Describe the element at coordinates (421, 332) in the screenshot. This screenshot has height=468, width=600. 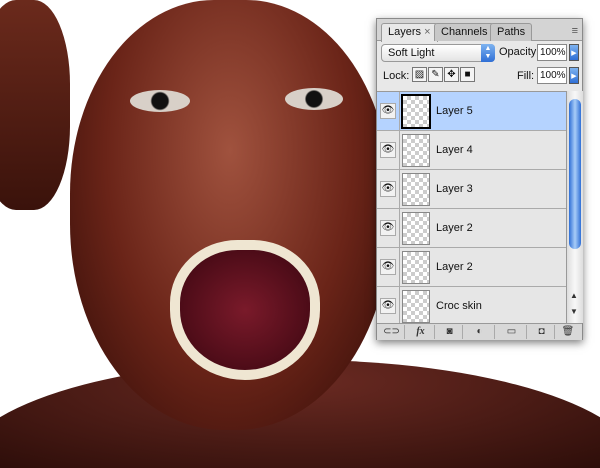
I see `fx-icon: fx` at that location.